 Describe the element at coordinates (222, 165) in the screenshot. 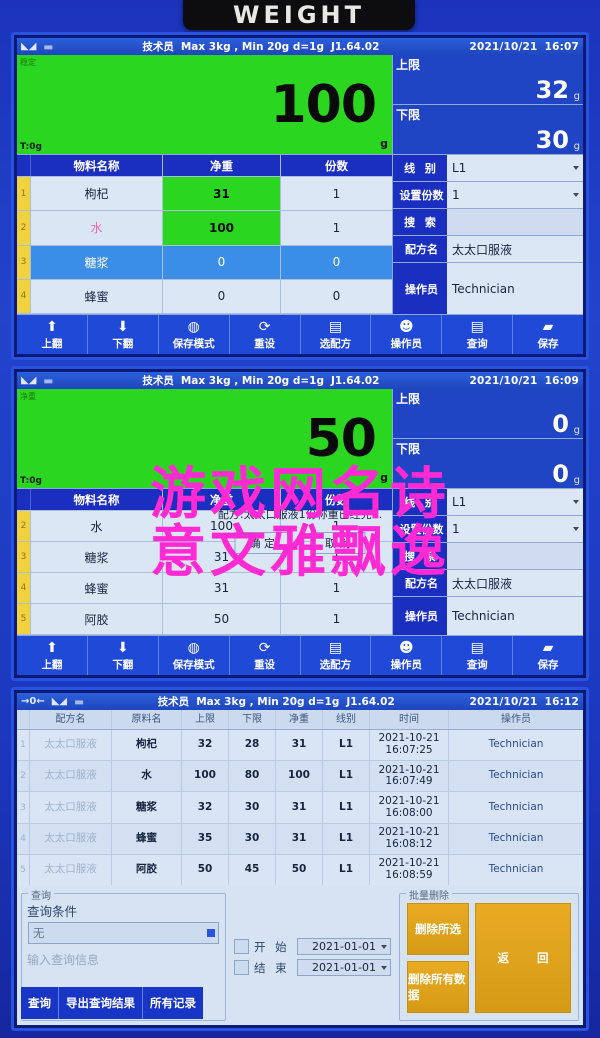

I see `material-header-net: 净重` at that location.